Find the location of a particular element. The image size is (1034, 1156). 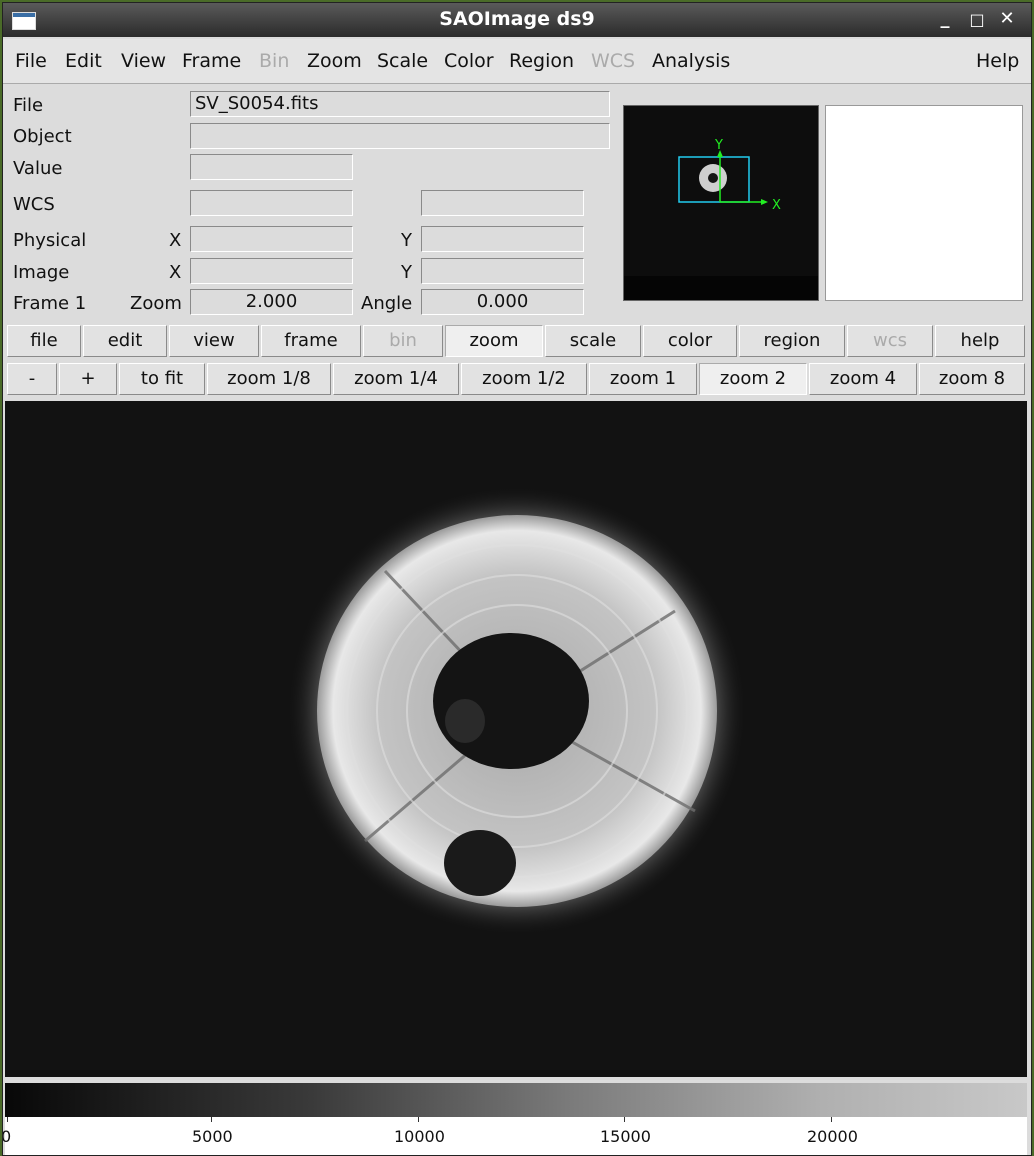

physical-label: Physical is located at coordinates (50, 240).